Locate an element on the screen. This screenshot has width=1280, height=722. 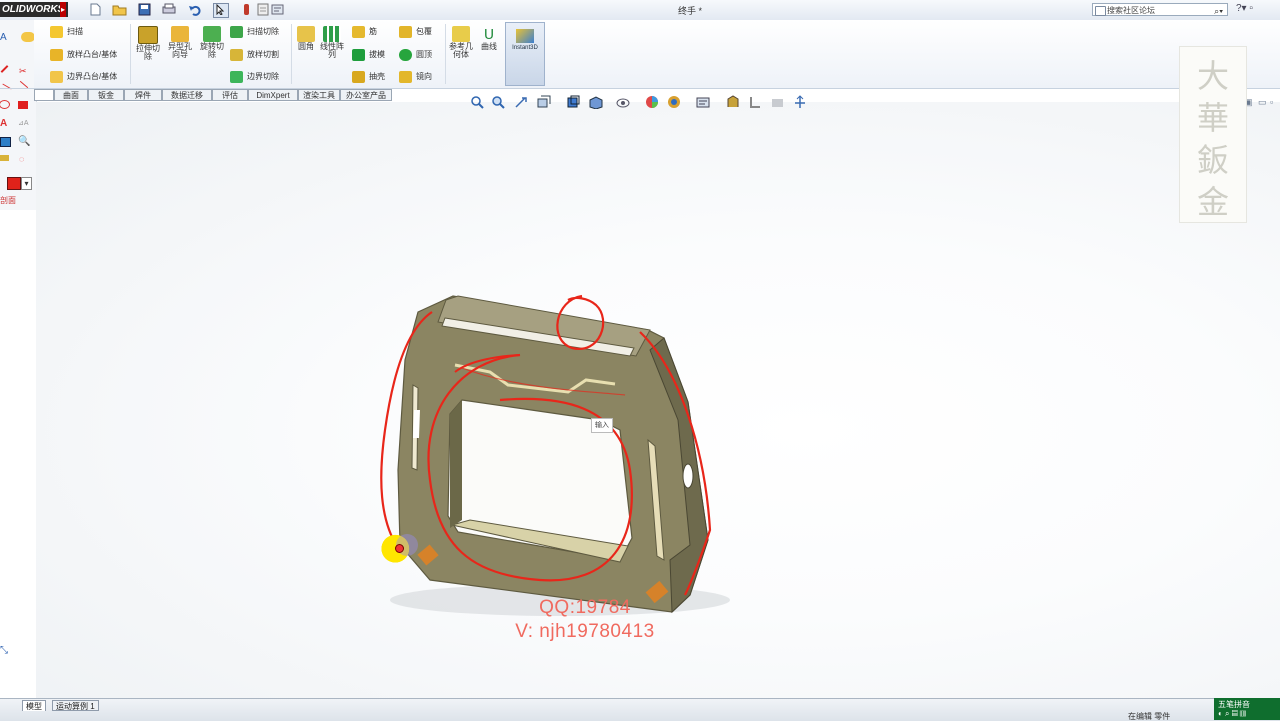
watermark-wechat: V: njh19780413 is located at coordinates (585, 631).